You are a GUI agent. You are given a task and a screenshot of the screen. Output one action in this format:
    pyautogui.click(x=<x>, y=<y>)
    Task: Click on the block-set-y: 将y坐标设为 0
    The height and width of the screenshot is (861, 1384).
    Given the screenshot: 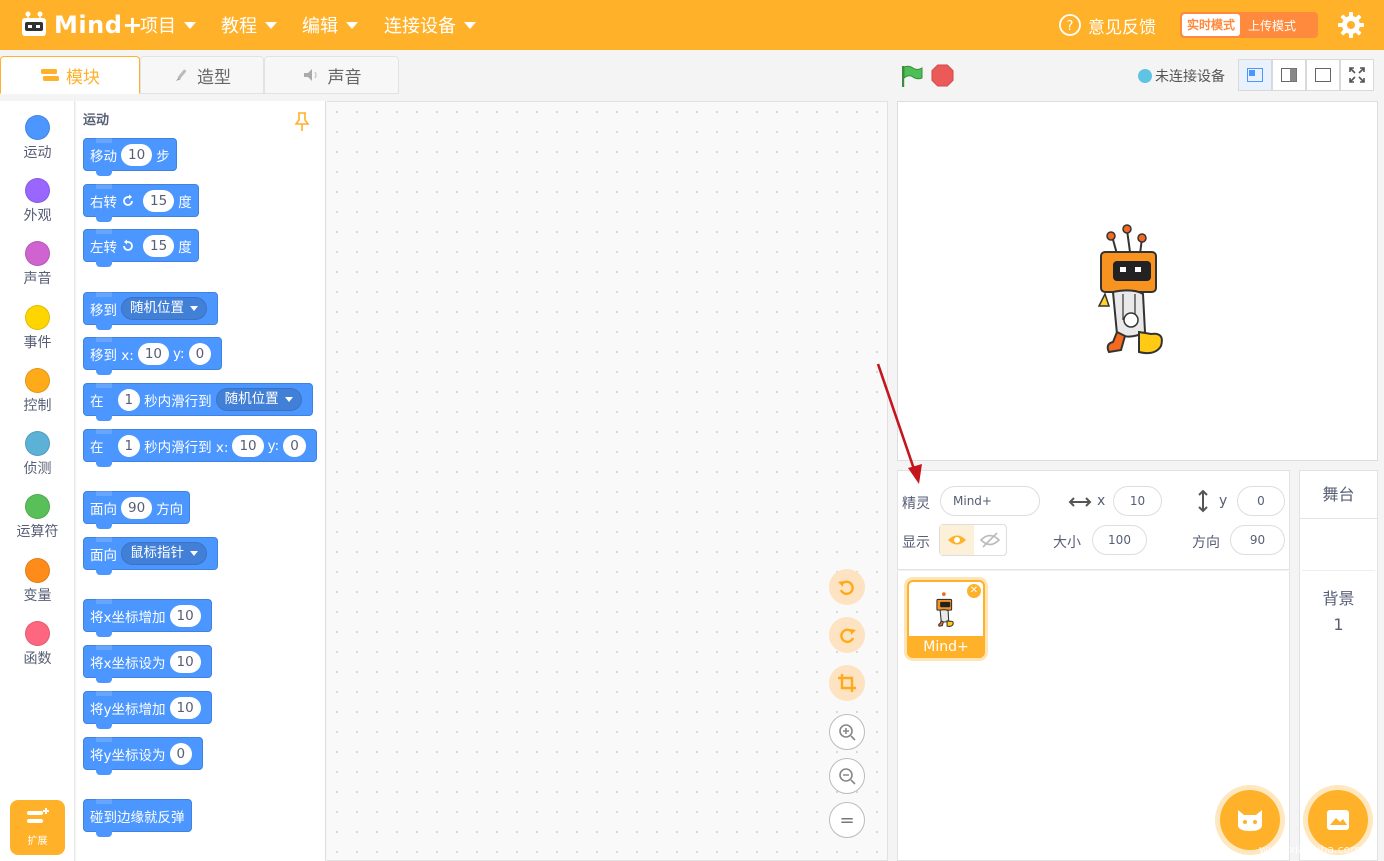 What is the action you would take?
    pyautogui.click(x=143, y=756)
    